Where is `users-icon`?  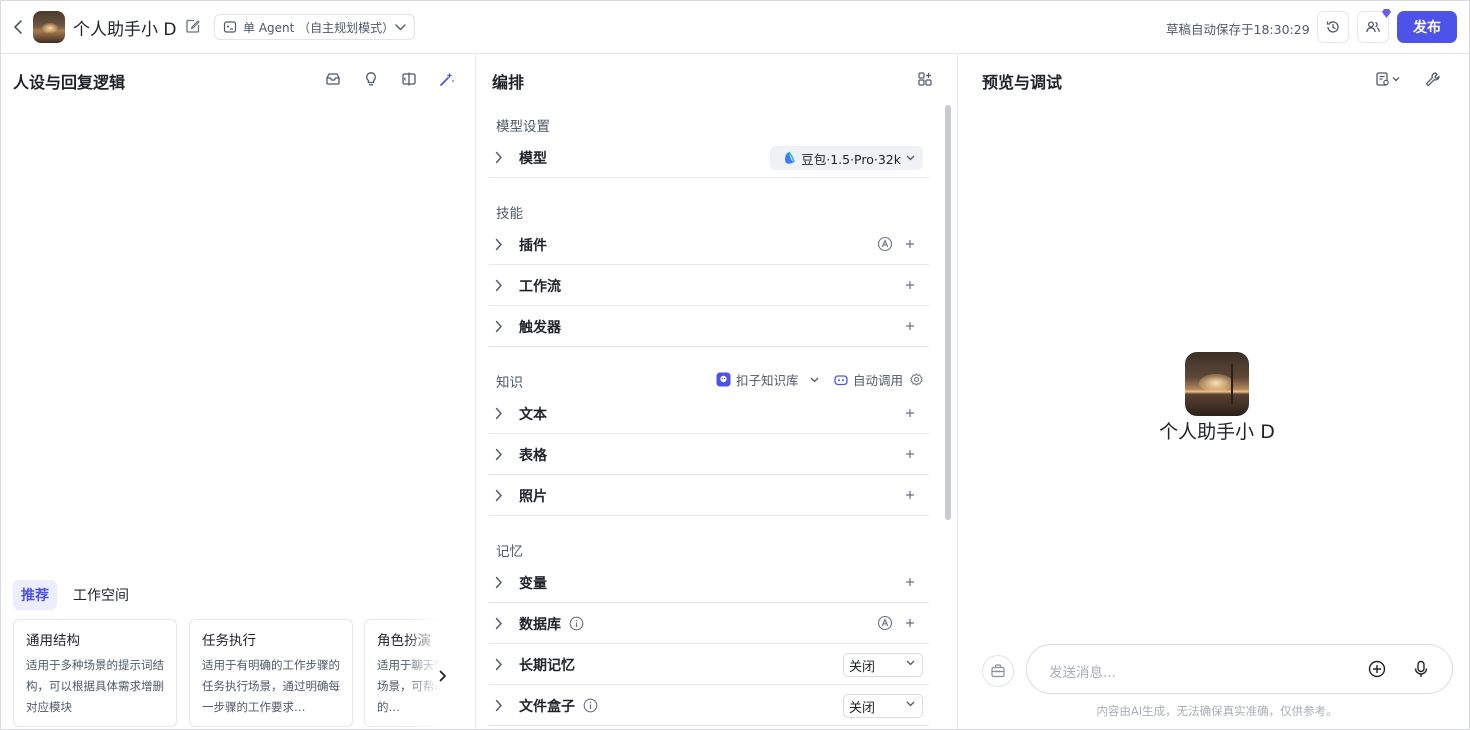
users-icon is located at coordinates (1373, 27).